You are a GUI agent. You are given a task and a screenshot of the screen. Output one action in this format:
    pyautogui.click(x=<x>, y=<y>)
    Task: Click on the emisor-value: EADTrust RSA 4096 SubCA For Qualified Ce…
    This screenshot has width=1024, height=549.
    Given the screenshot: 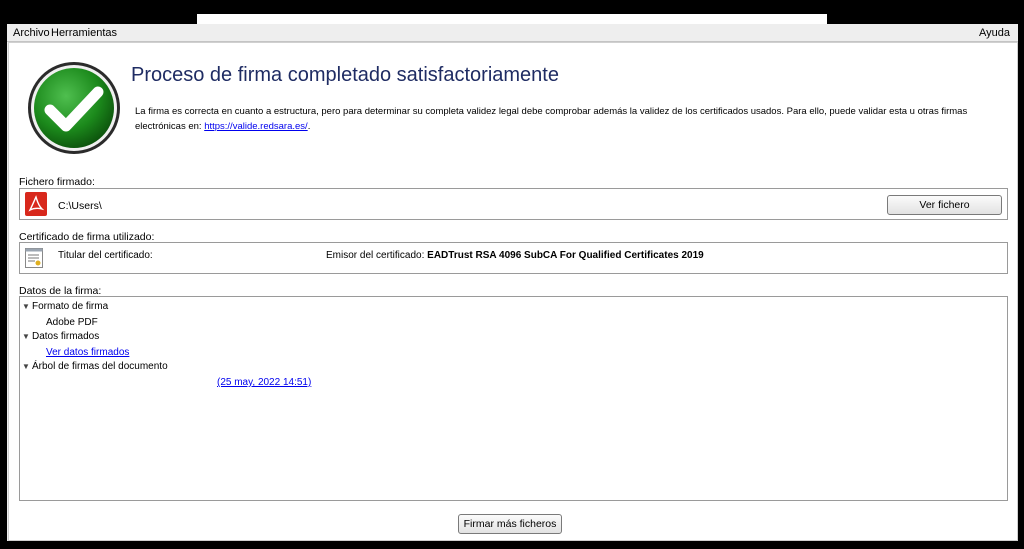 What is the action you would take?
    pyautogui.click(x=565, y=255)
    